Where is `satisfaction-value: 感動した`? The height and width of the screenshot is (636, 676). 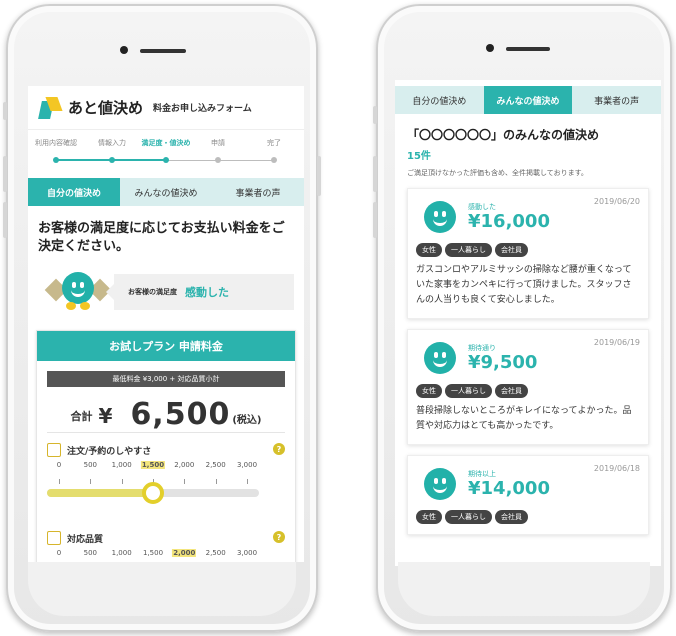
satisfaction-value: 感動した is located at coordinates (207, 292).